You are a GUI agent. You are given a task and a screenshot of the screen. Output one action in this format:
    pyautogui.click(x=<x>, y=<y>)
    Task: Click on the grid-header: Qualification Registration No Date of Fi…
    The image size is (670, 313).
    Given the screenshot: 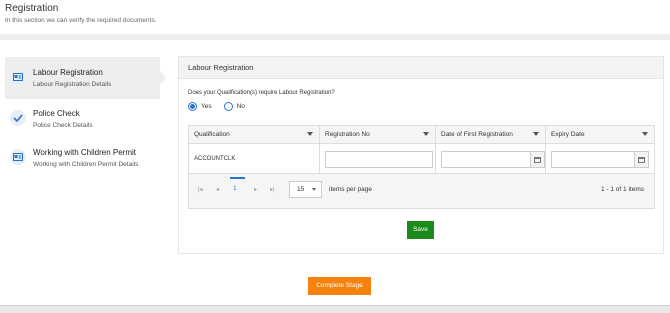 What is the action you would take?
    pyautogui.click(x=421, y=135)
    